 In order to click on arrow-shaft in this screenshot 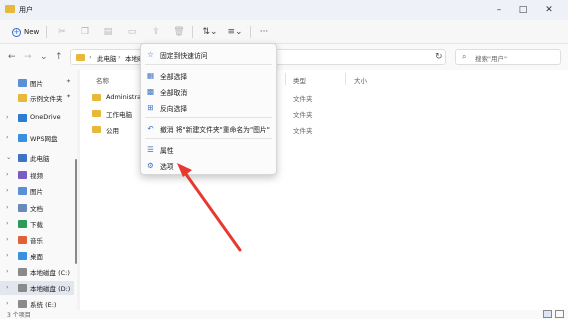, I will do `click(211, 210)`.